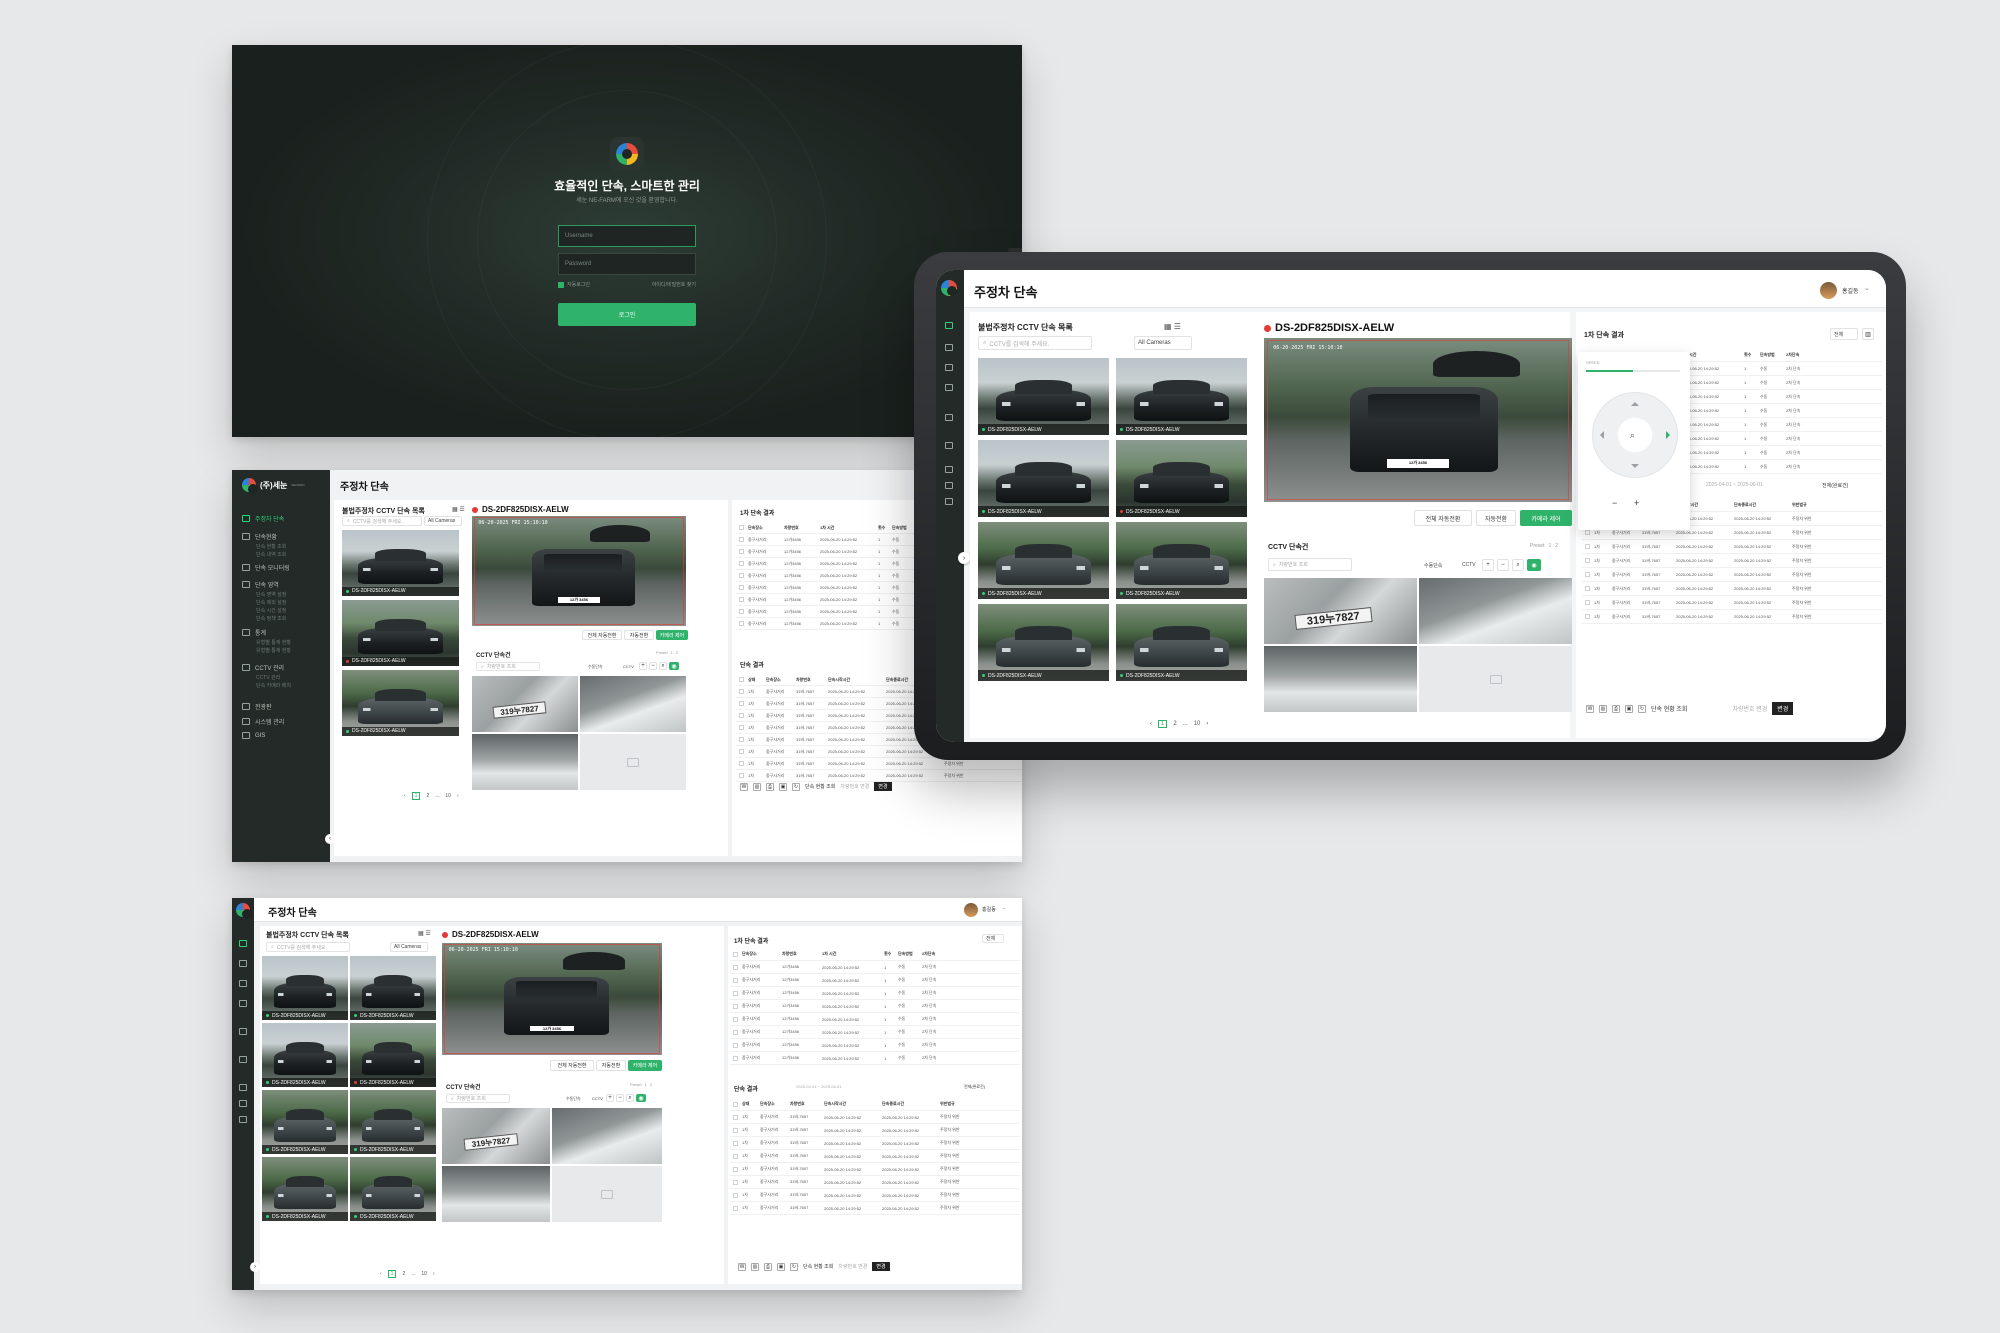 The height and width of the screenshot is (1333, 2000). Describe the element at coordinates (1603, 708) in the screenshot. I see `trash-icon: ▥` at that location.